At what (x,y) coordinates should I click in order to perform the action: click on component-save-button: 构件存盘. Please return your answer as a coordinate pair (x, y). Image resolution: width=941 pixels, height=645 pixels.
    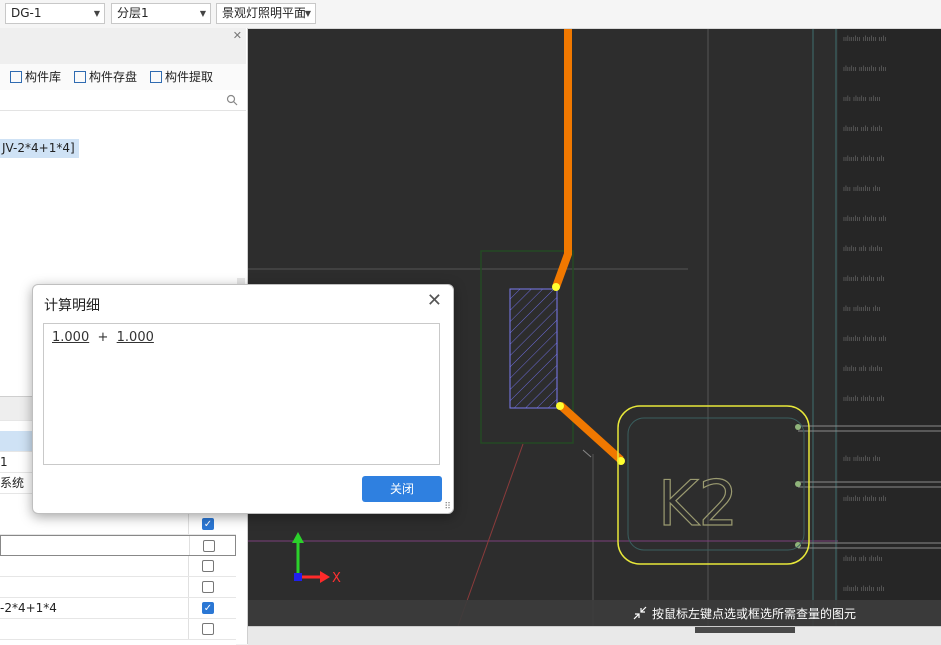
    Looking at the image, I should click on (105, 76).